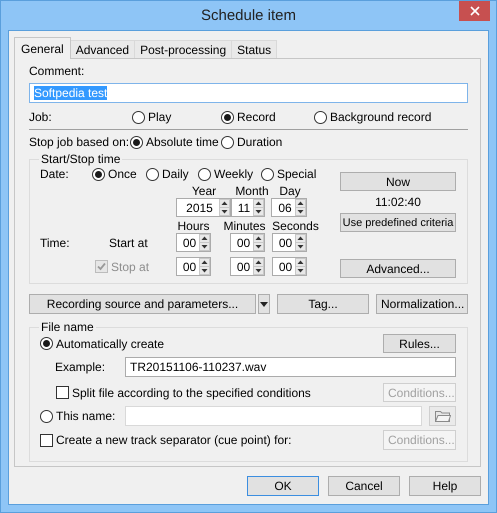 This screenshot has width=497, height=513. What do you see at coordinates (290, 367) in the screenshot?
I see `example-field: TR20151106-110237.wav` at bounding box center [290, 367].